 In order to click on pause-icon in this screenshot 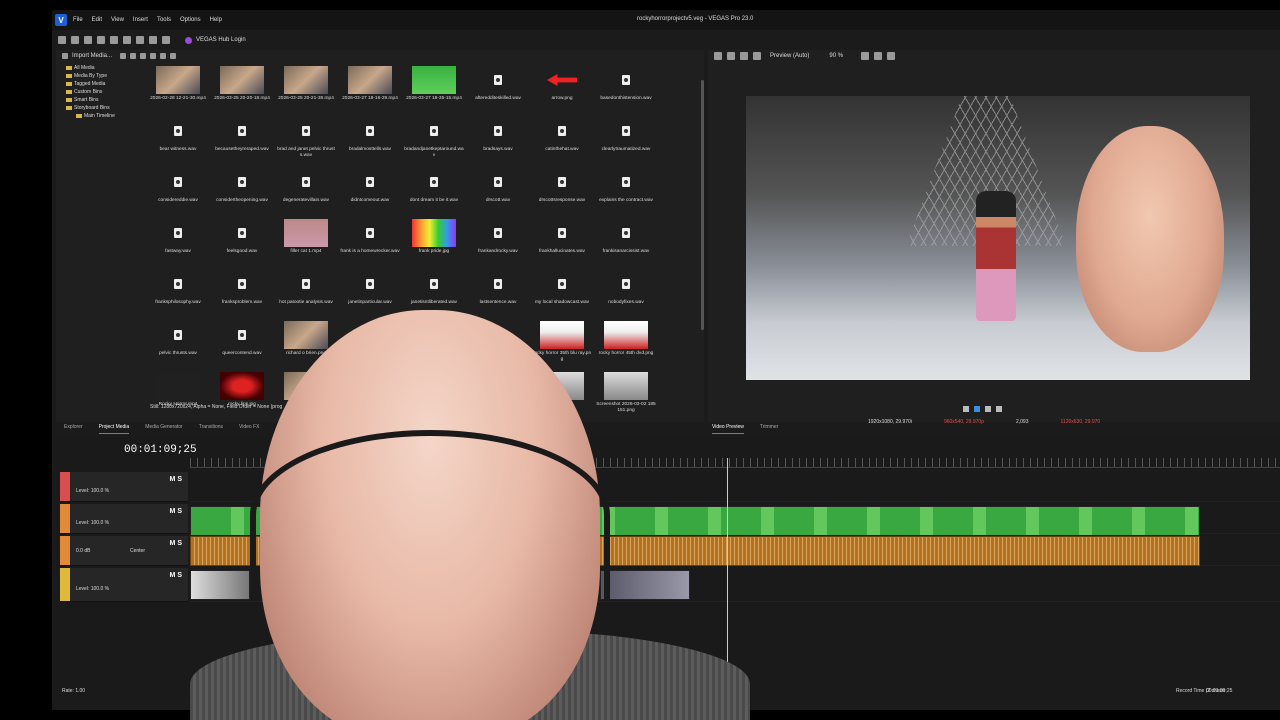, I will do `click(988, 409)`.